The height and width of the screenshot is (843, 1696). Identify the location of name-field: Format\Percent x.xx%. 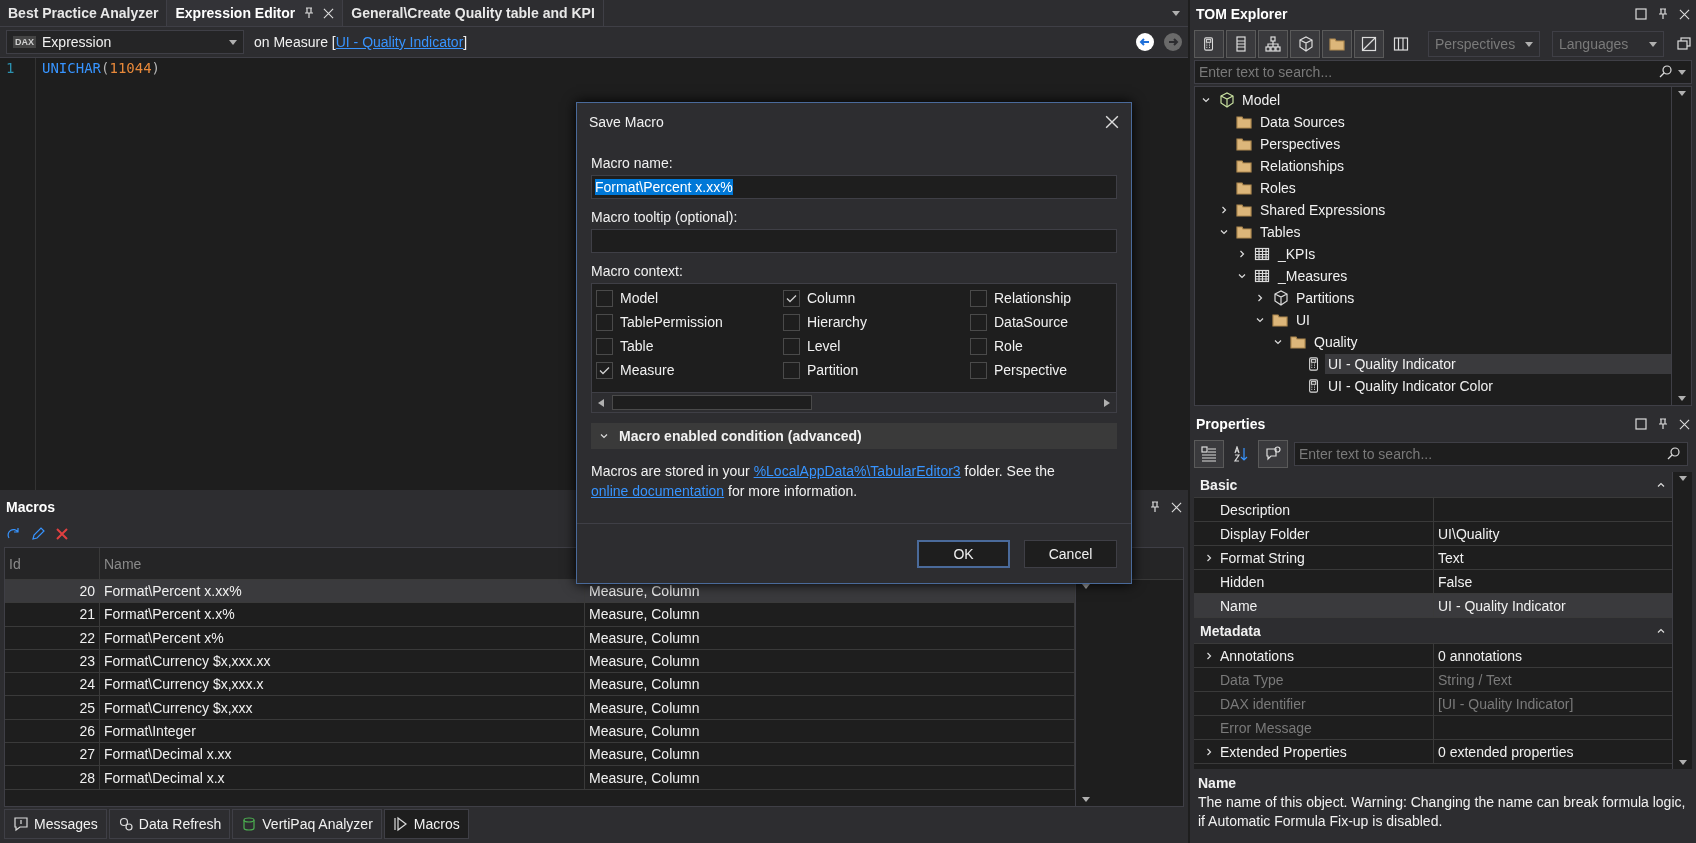
(854, 187).